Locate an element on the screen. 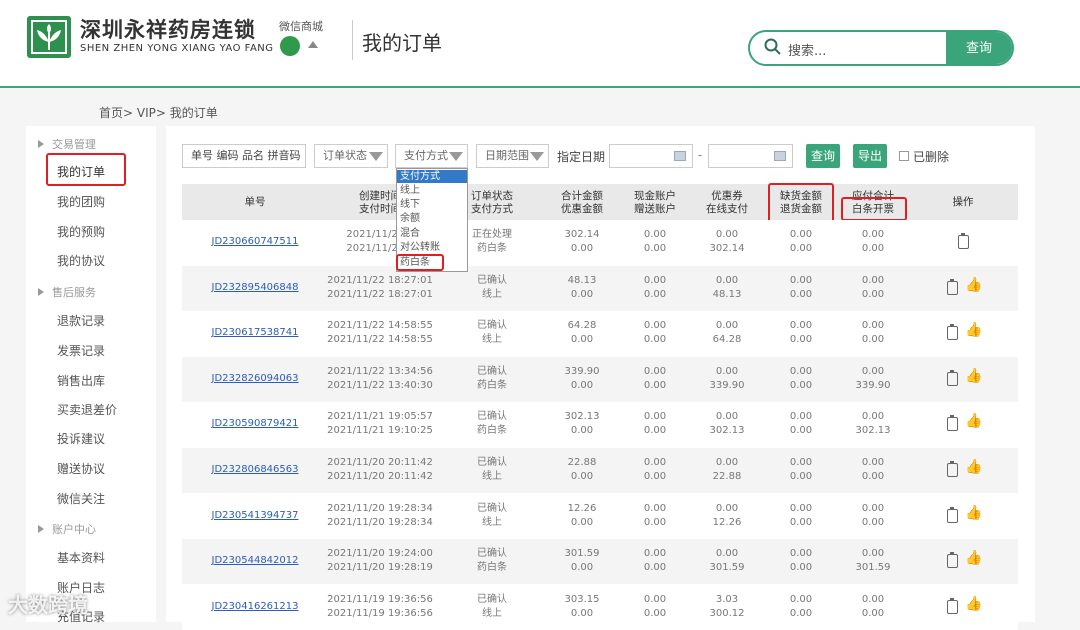  query-button: 查询 is located at coordinates (823, 156).